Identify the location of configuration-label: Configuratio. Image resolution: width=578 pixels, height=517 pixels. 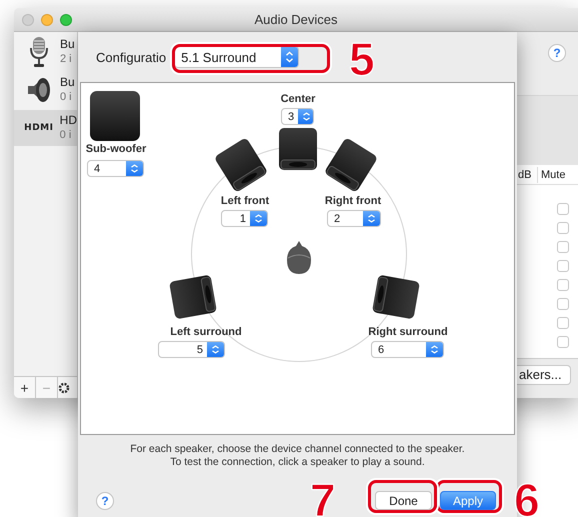
(131, 57).